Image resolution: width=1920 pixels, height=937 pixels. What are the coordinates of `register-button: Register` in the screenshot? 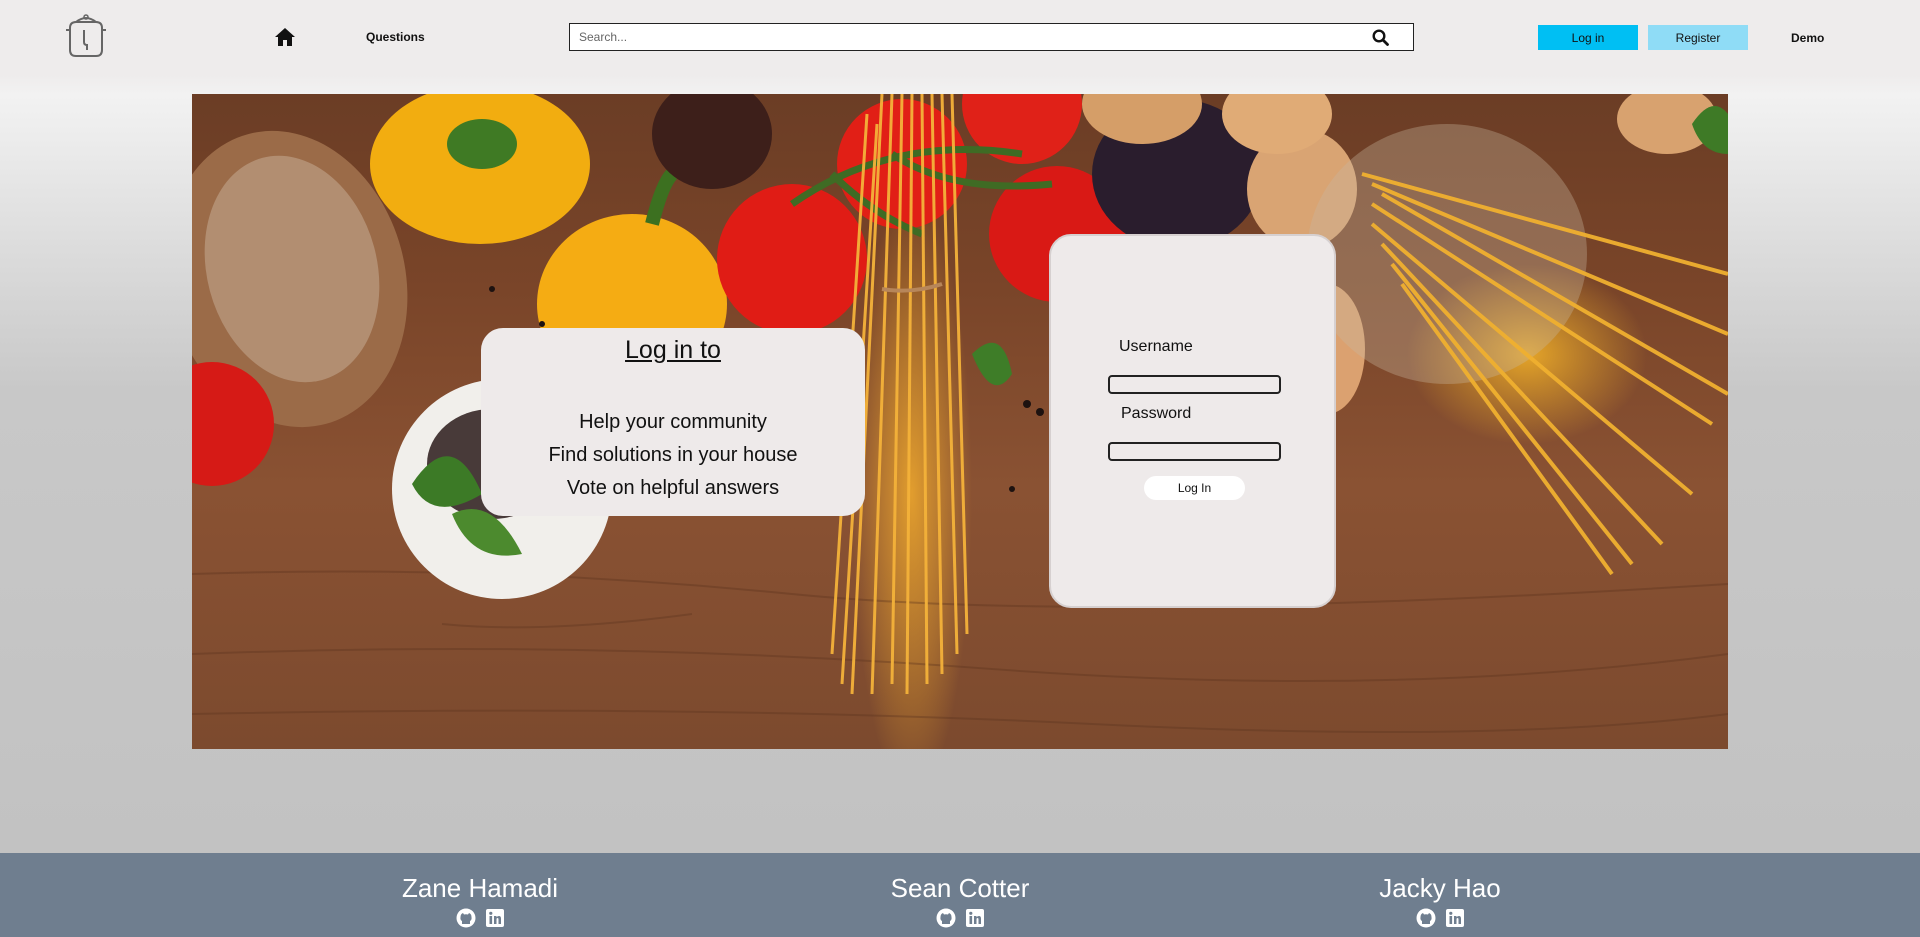 It's located at (1698, 37).